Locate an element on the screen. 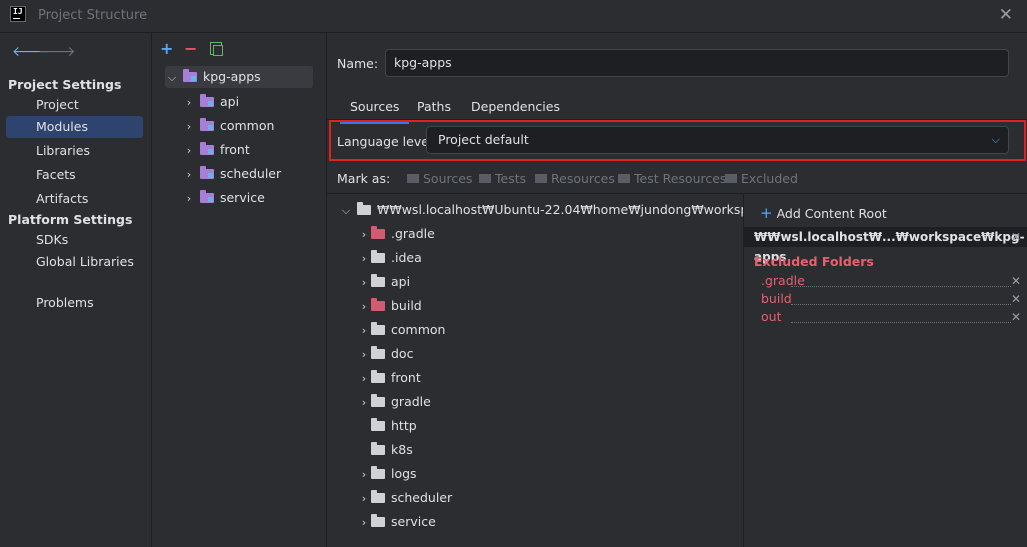  module-label: api is located at coordinates (229, 101).